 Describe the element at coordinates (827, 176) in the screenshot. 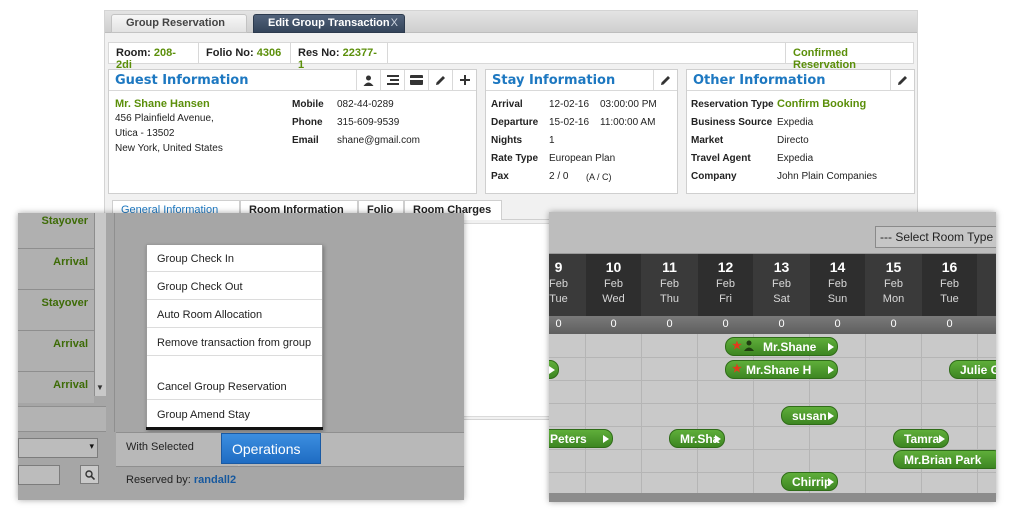

I see `company-value: John Plain Companies` at that location.